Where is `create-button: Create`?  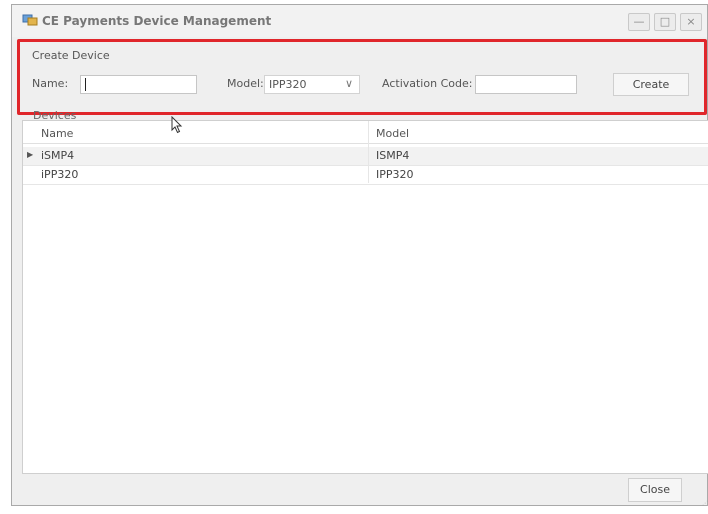 create-button: Create is located at coordinates (651, 84).